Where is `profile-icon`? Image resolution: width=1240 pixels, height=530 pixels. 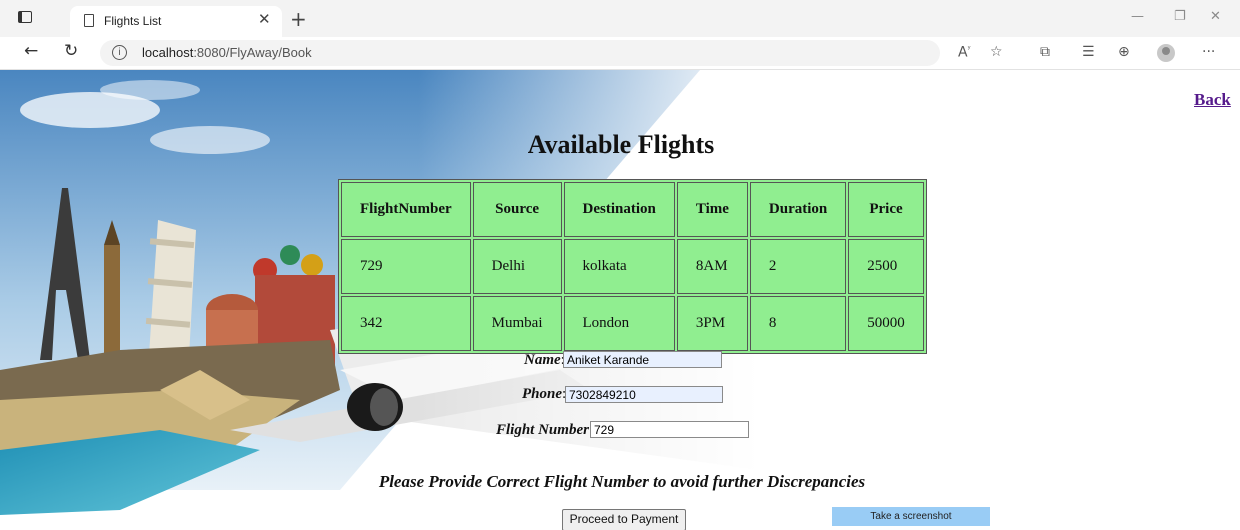
profile-icon is located at coordinates (1166, 53).